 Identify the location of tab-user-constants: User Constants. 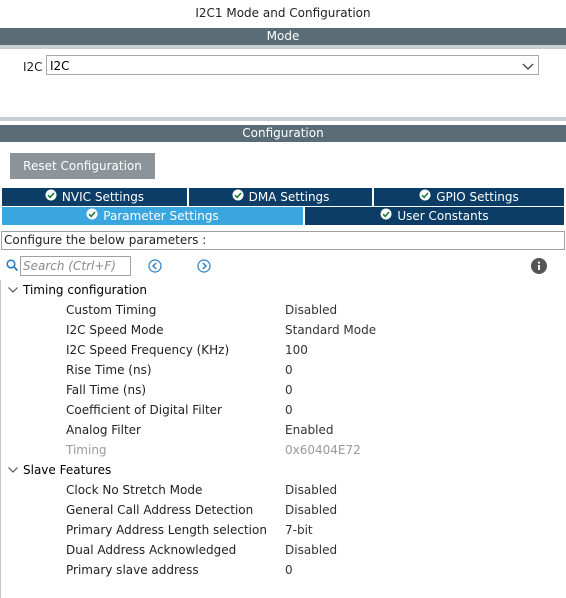
(434, 216).